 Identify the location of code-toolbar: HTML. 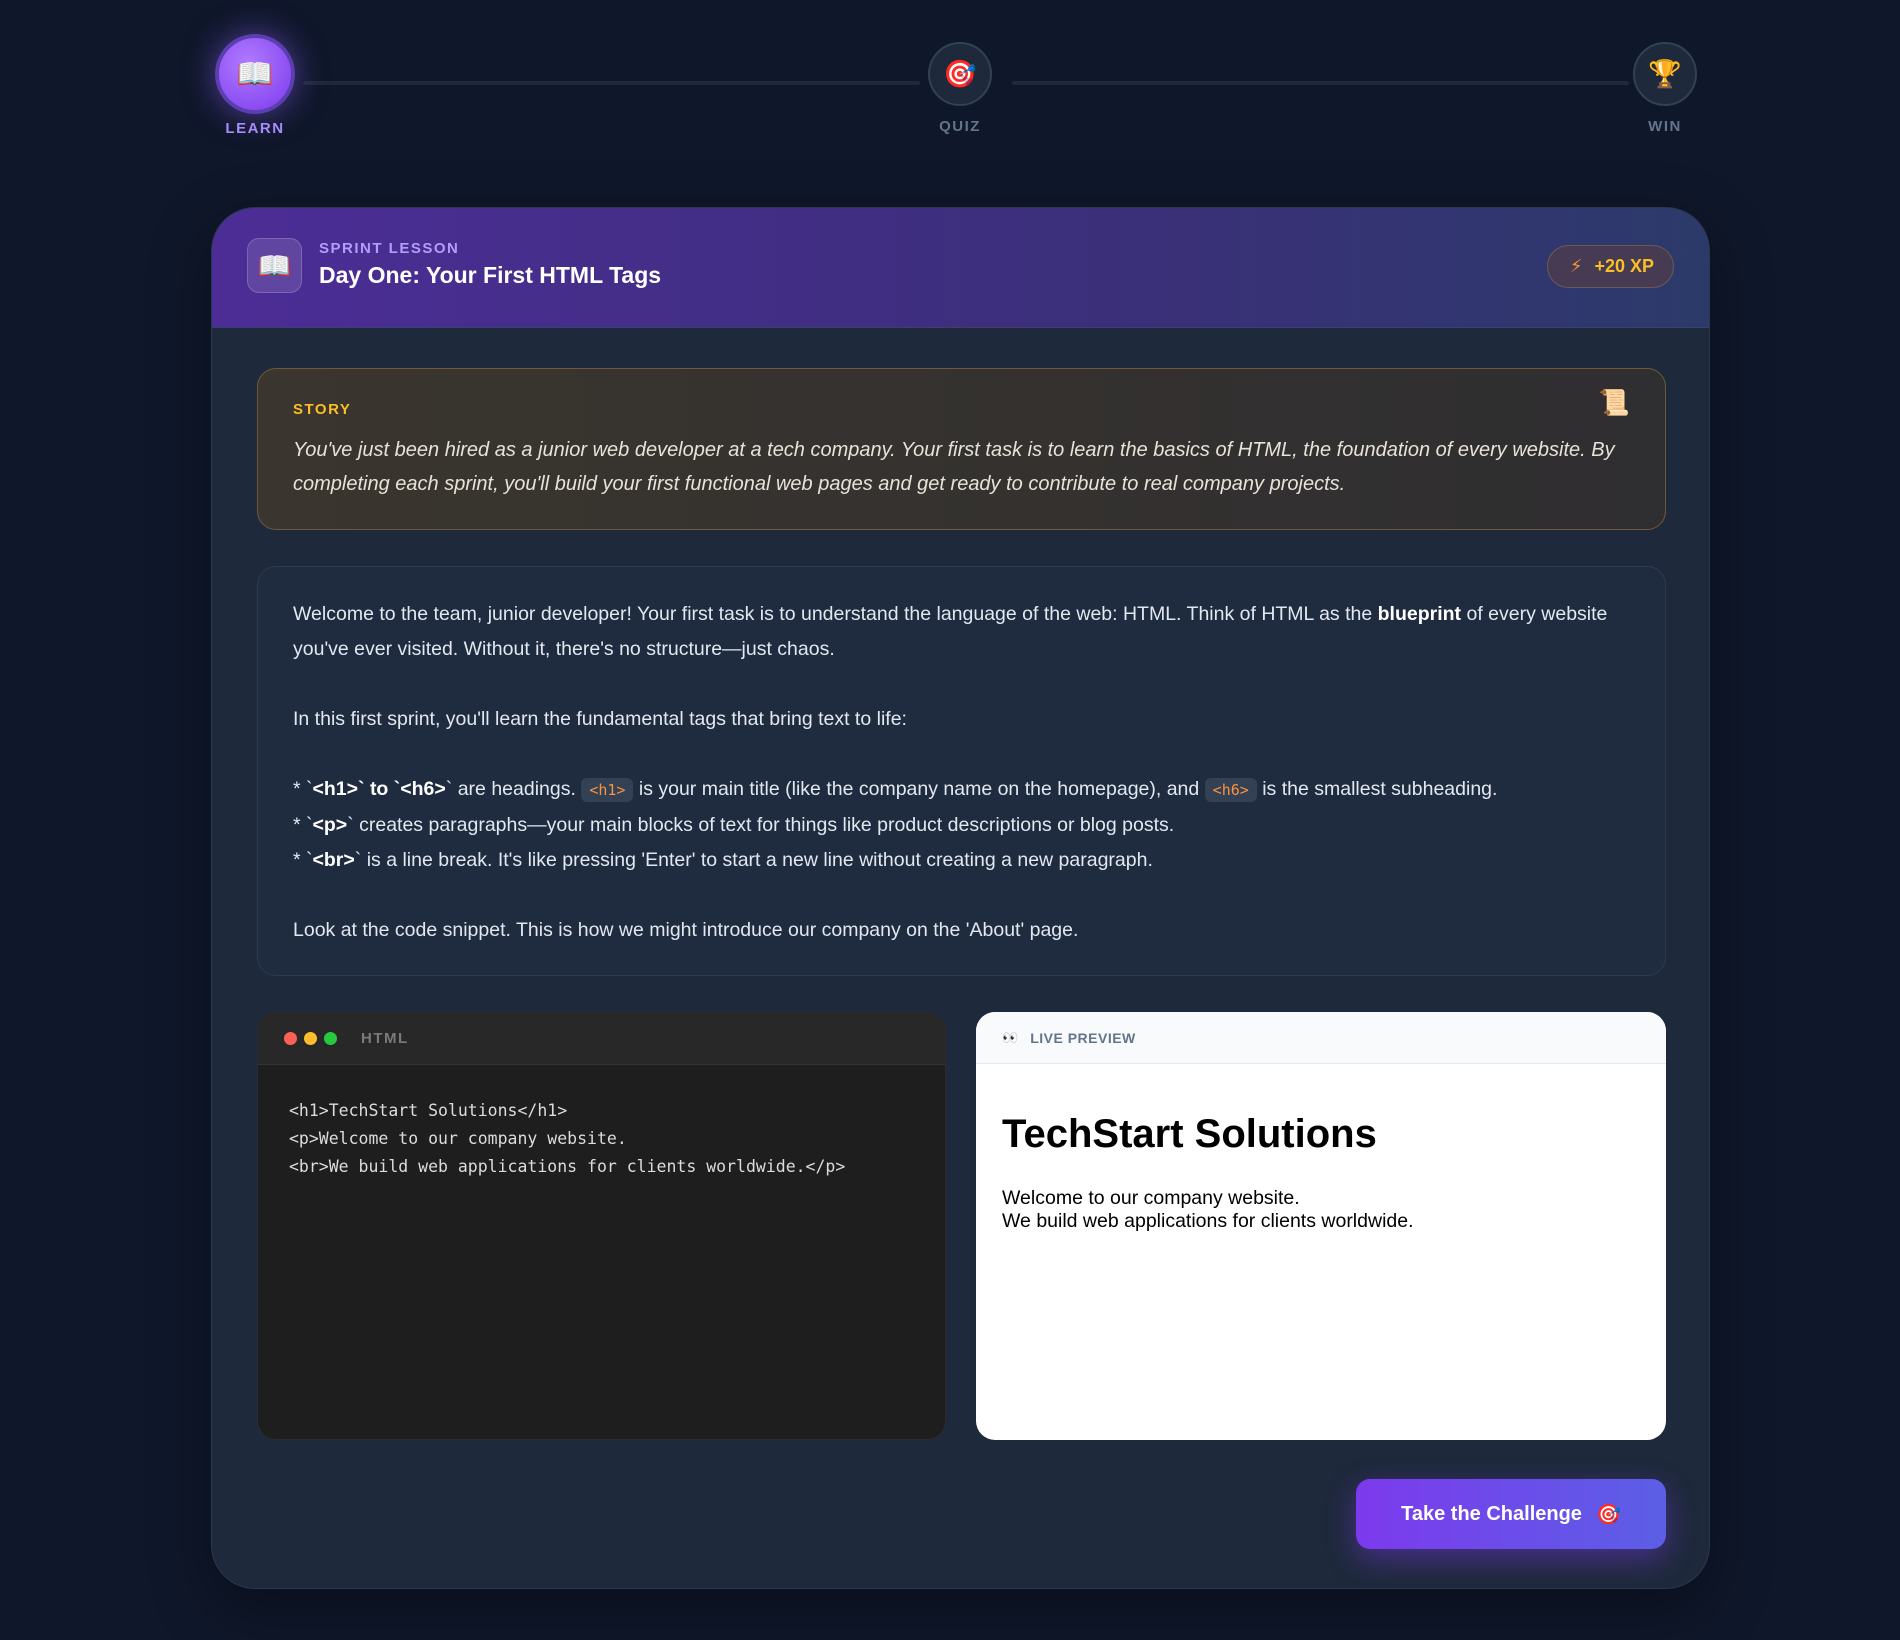
(601, 1039).